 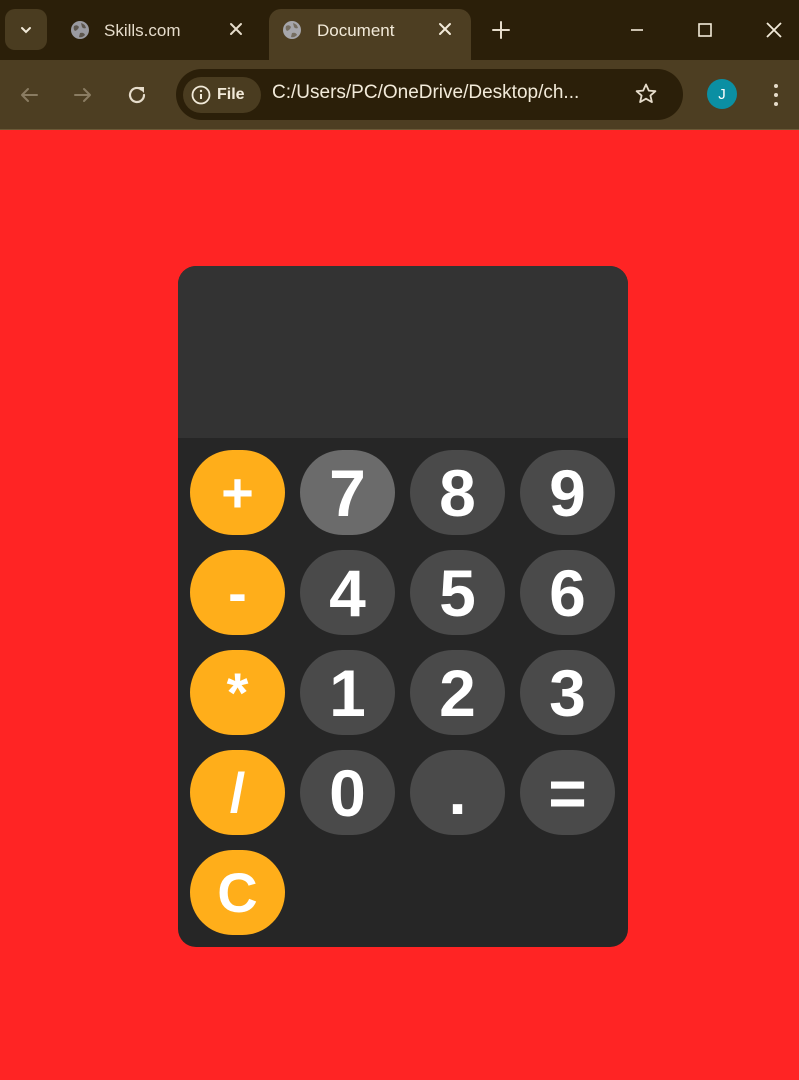 What do you see at coordinates (567, 692) in the screenshot?
I see `digit-3-button: 3` at bounding box center [567, 692].